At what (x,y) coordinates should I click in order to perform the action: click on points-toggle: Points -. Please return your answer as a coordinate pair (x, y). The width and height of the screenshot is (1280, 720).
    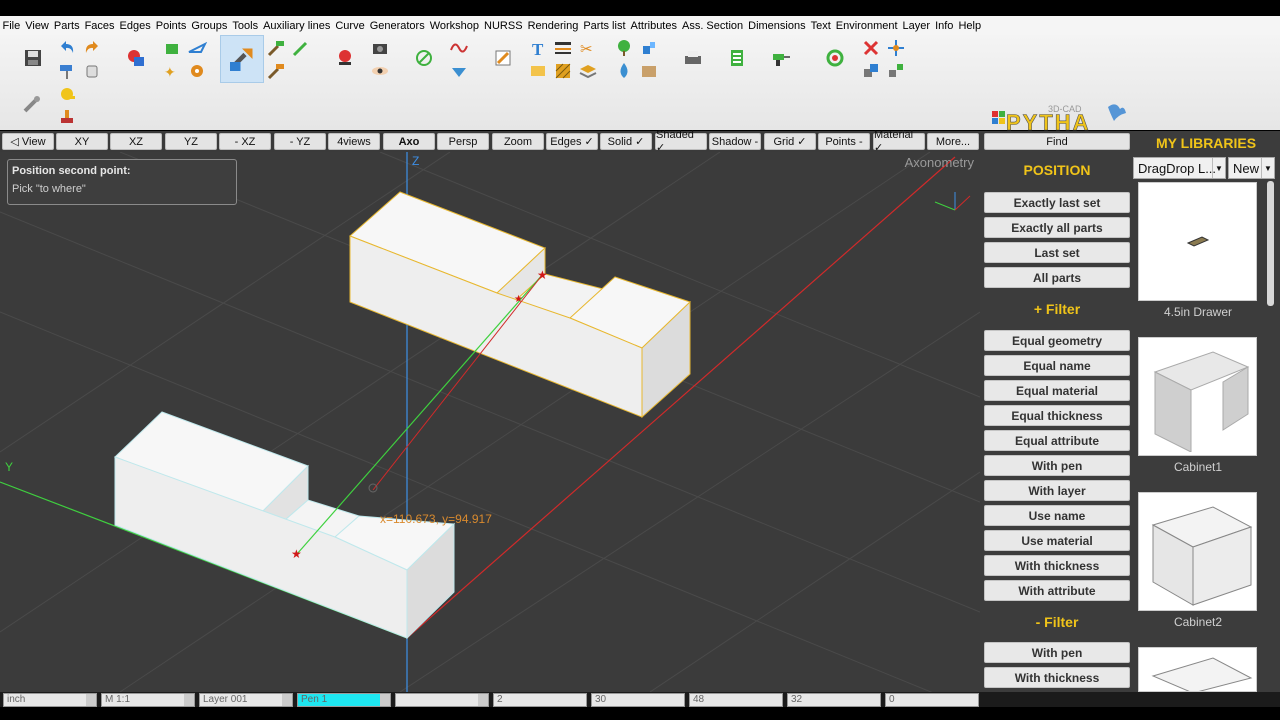
    Looking at the image, I should click on (844, 141).